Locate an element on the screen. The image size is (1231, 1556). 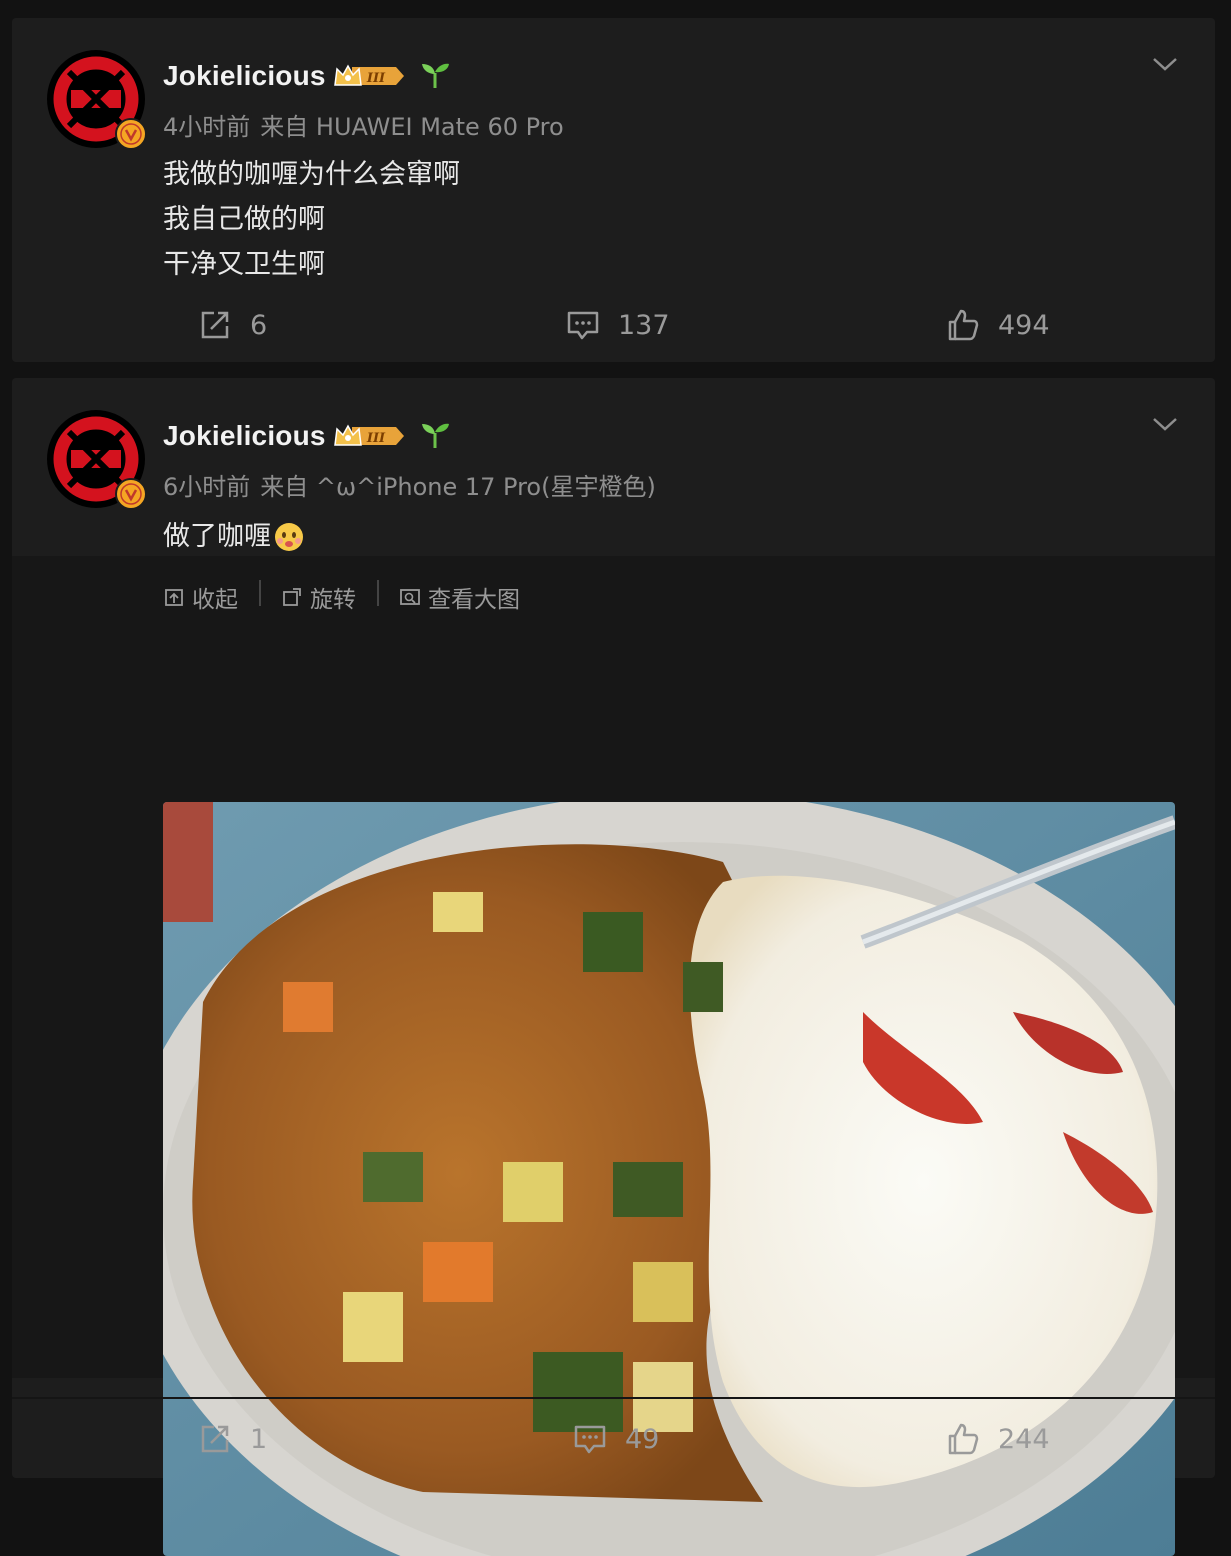
emoji-icon is located at coordinates (289, 536).